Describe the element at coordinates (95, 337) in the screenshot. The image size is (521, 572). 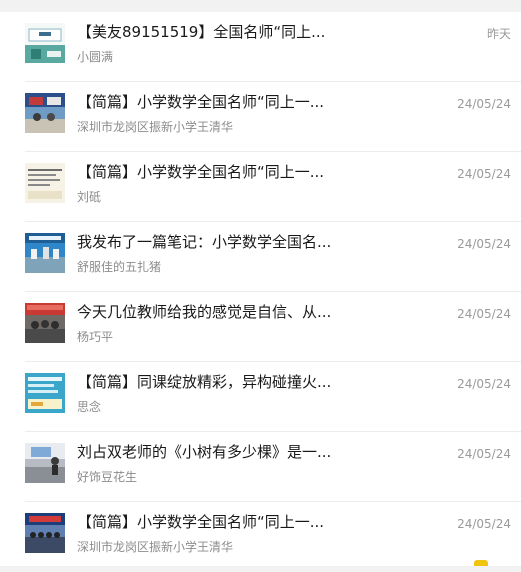
I see `article-author: 杨巧平` at that location.